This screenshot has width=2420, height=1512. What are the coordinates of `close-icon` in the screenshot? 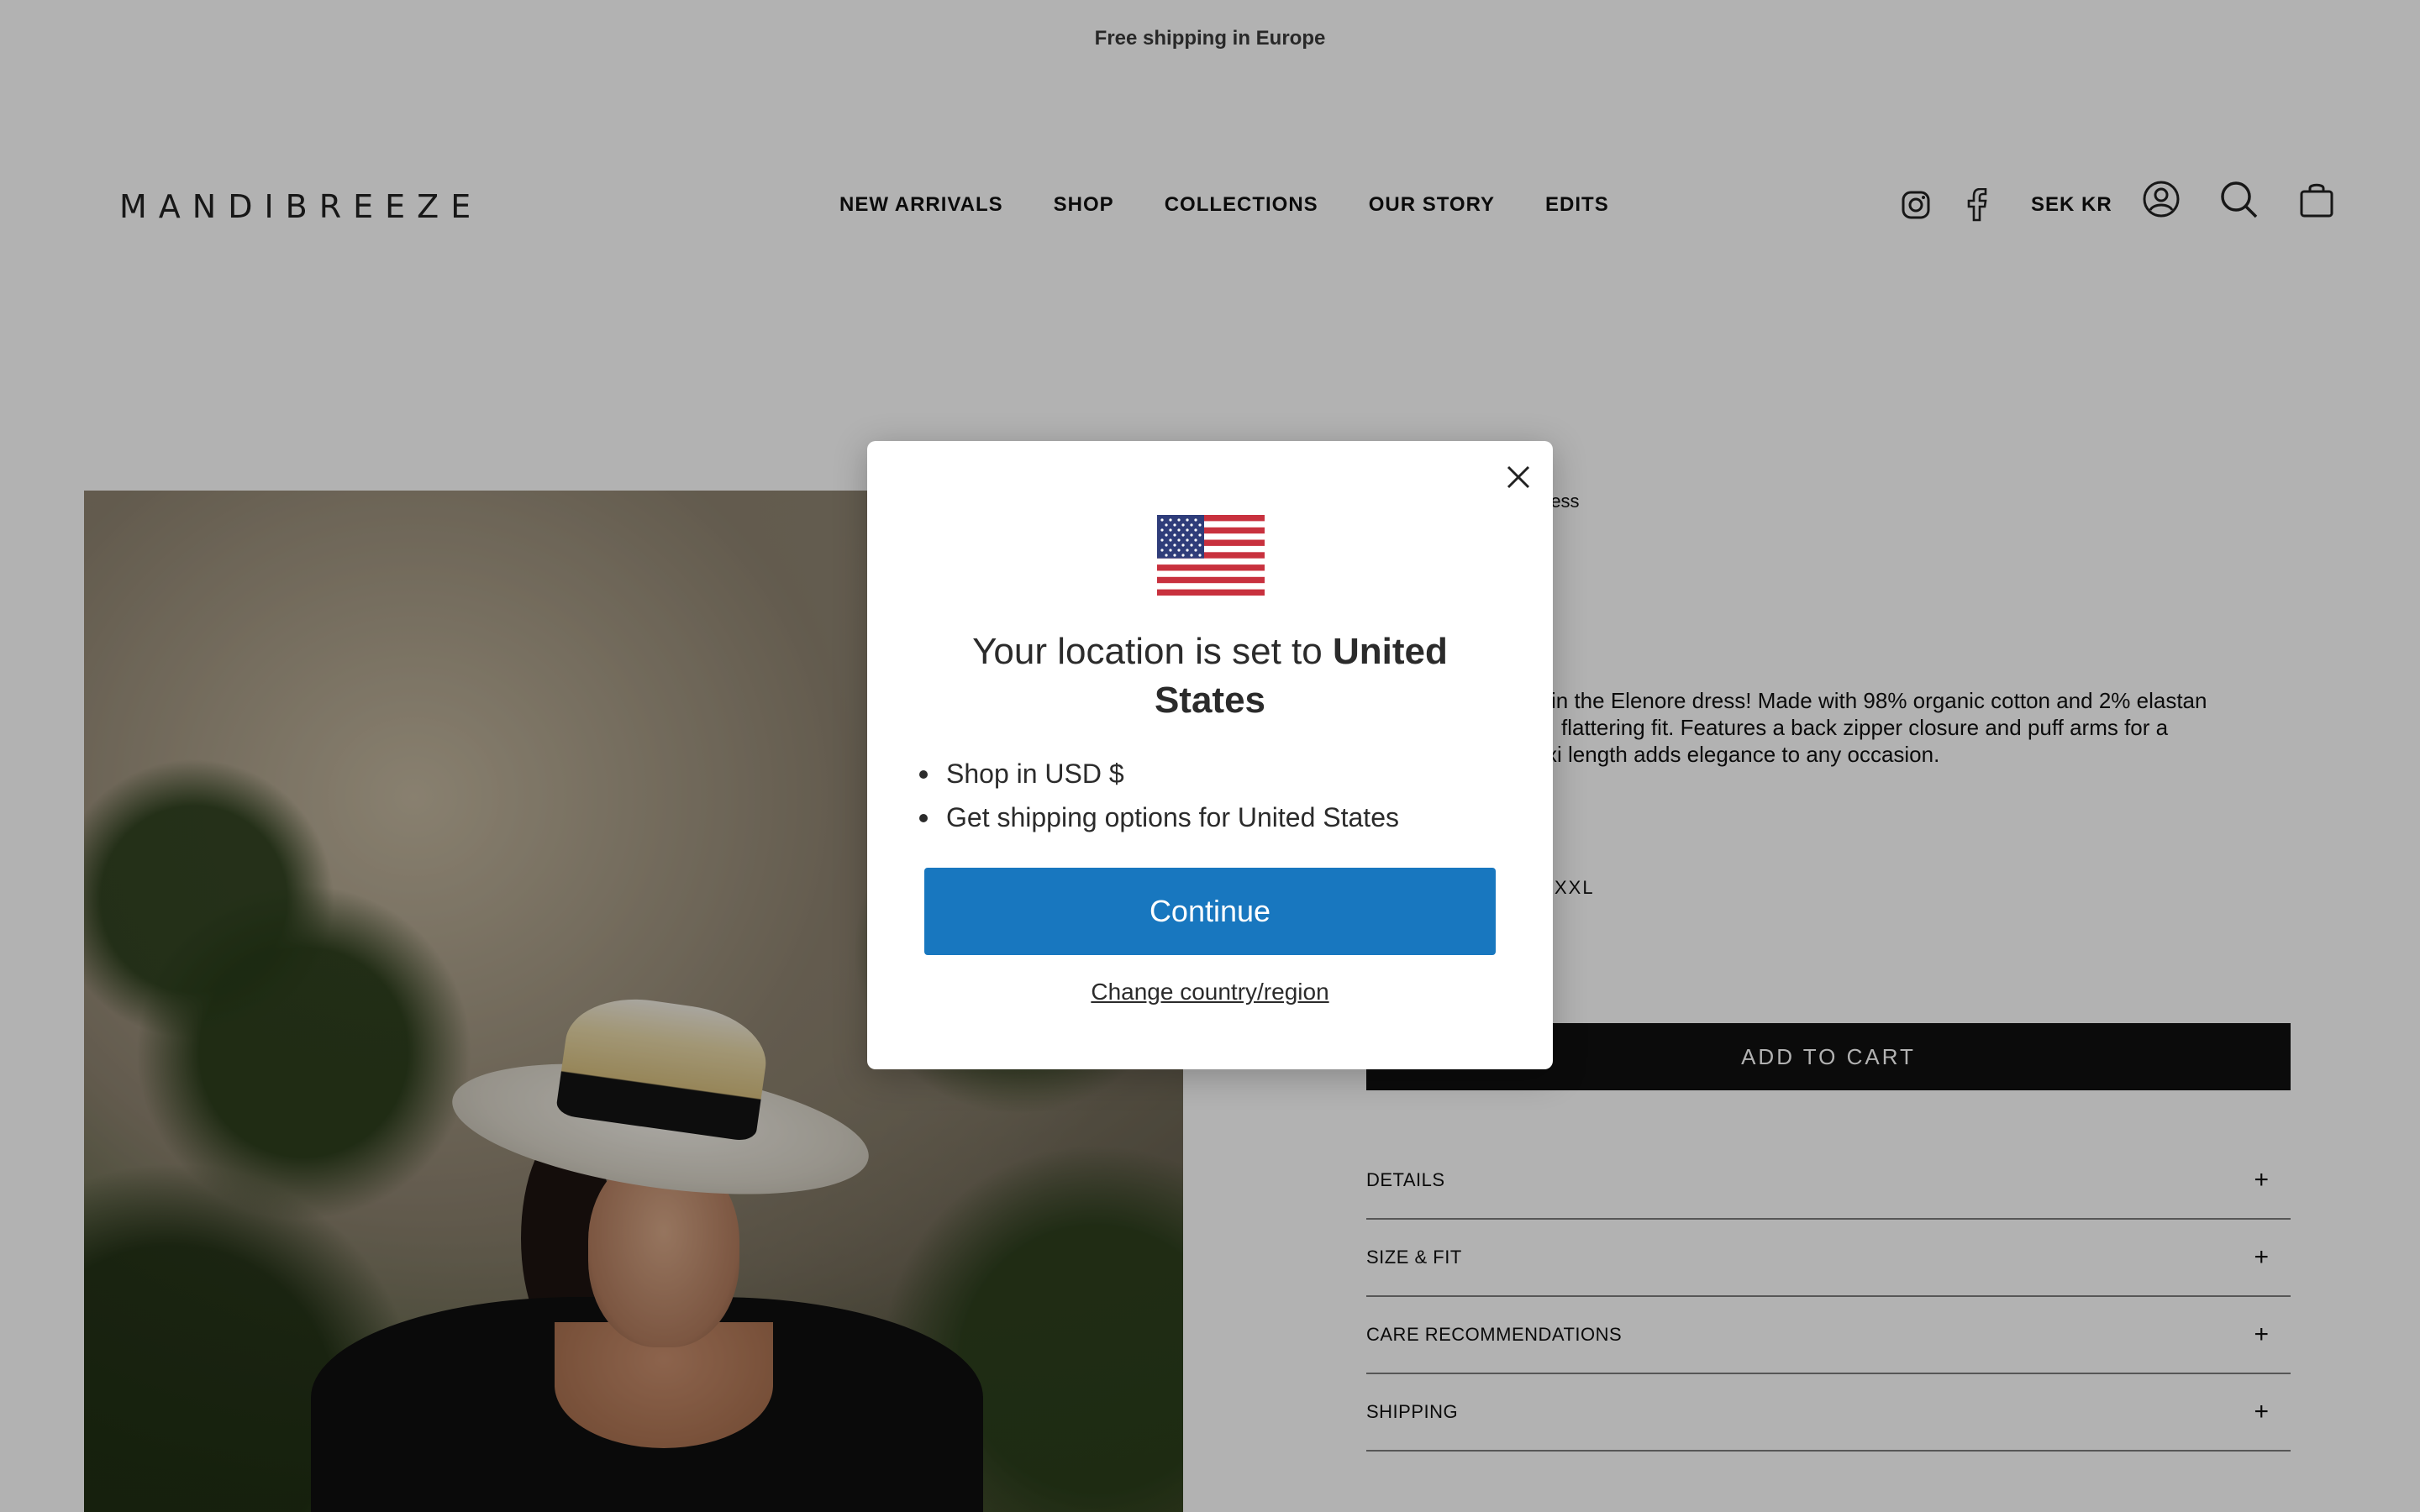 It's located at (1518, 477).